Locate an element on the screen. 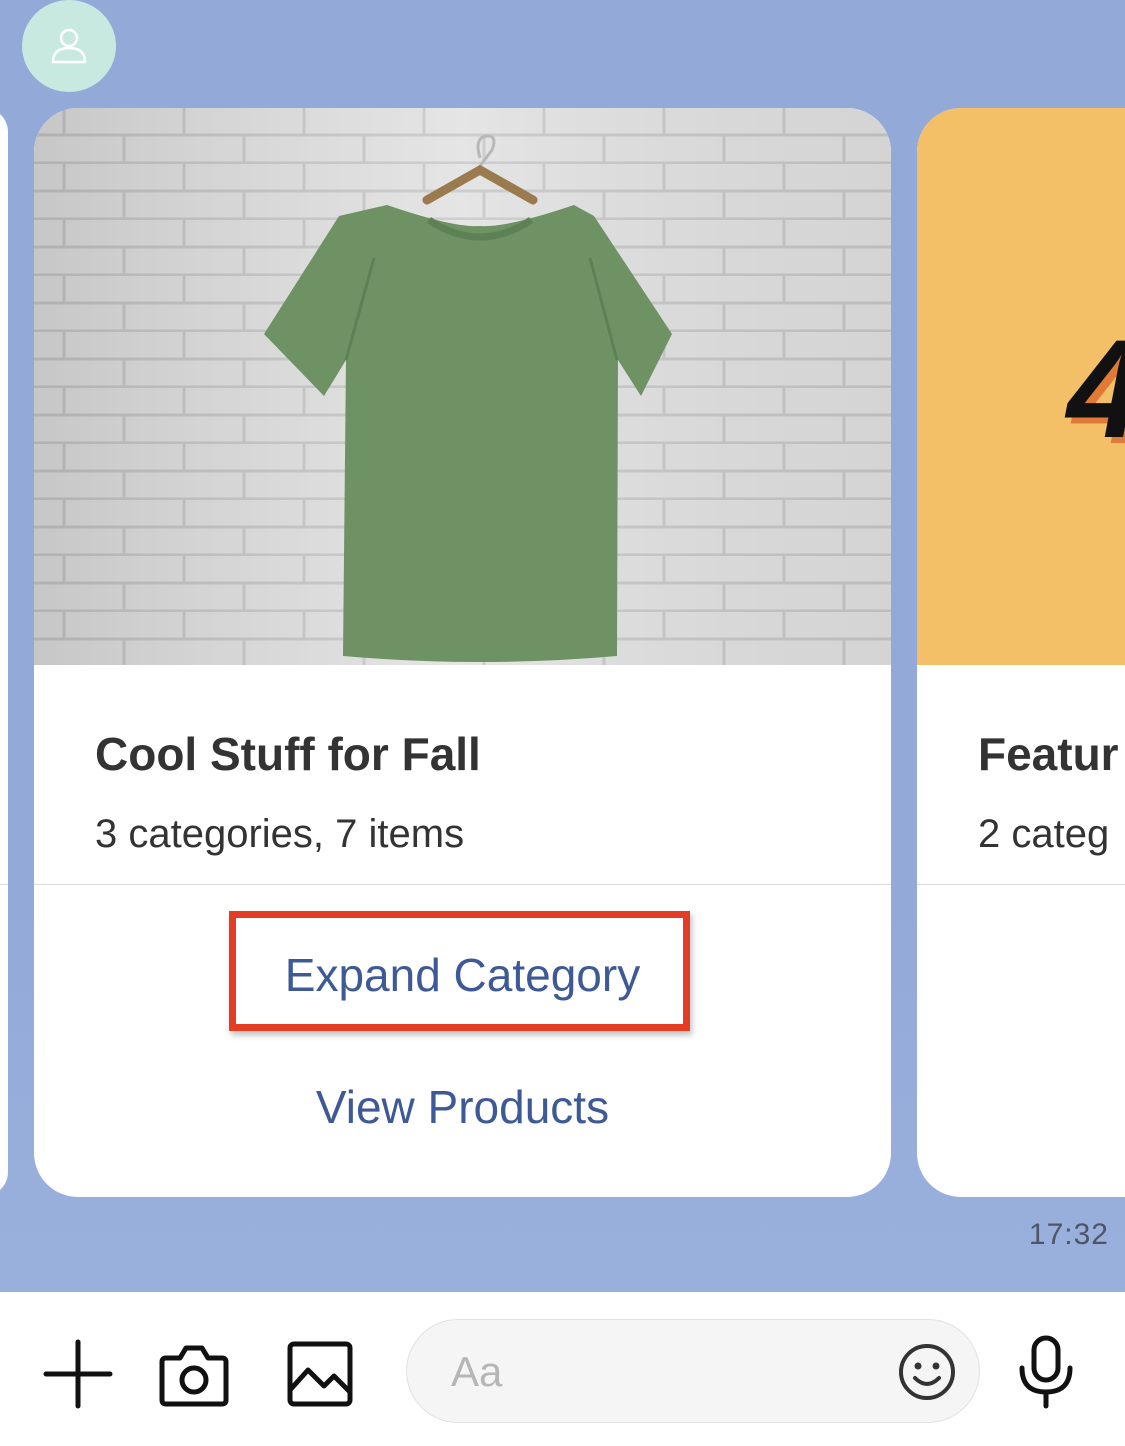 The image size is (1125, 1446). message-composer is located at coordinates (562, 1369).